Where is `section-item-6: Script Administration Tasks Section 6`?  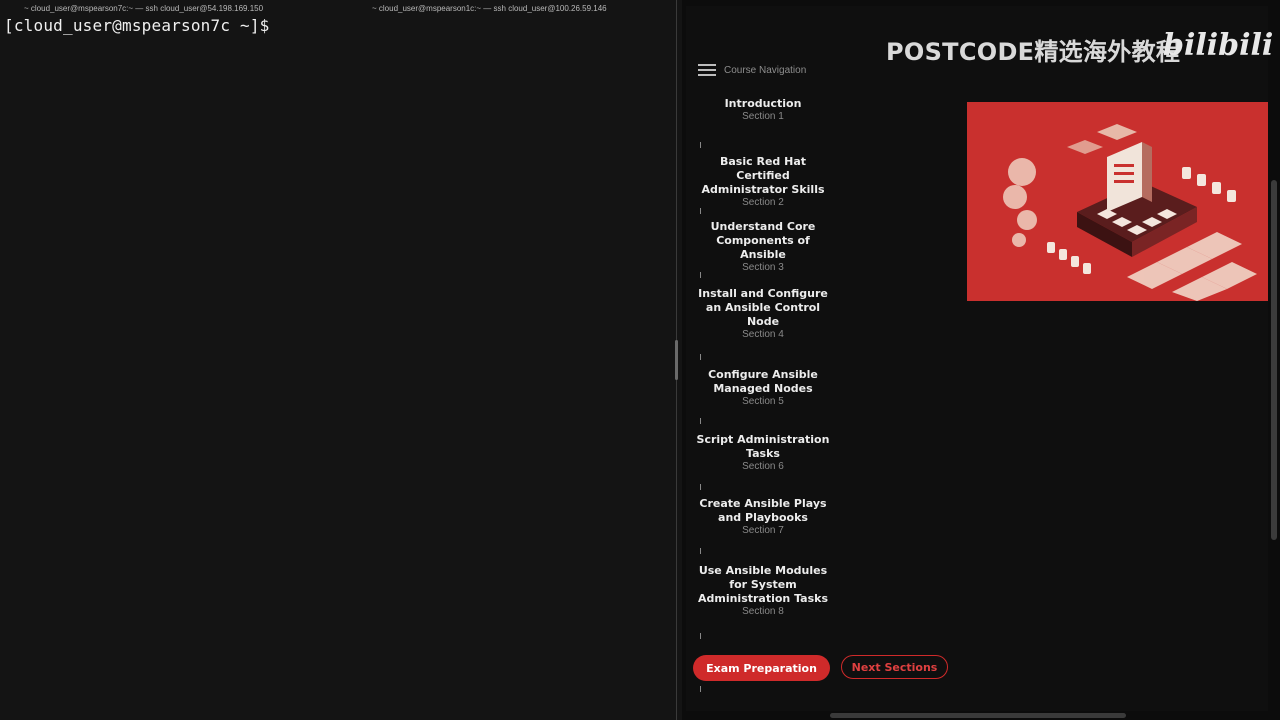
section-item-6: Script Administration Tasks Section 6 is located at coordinates (763, 453).